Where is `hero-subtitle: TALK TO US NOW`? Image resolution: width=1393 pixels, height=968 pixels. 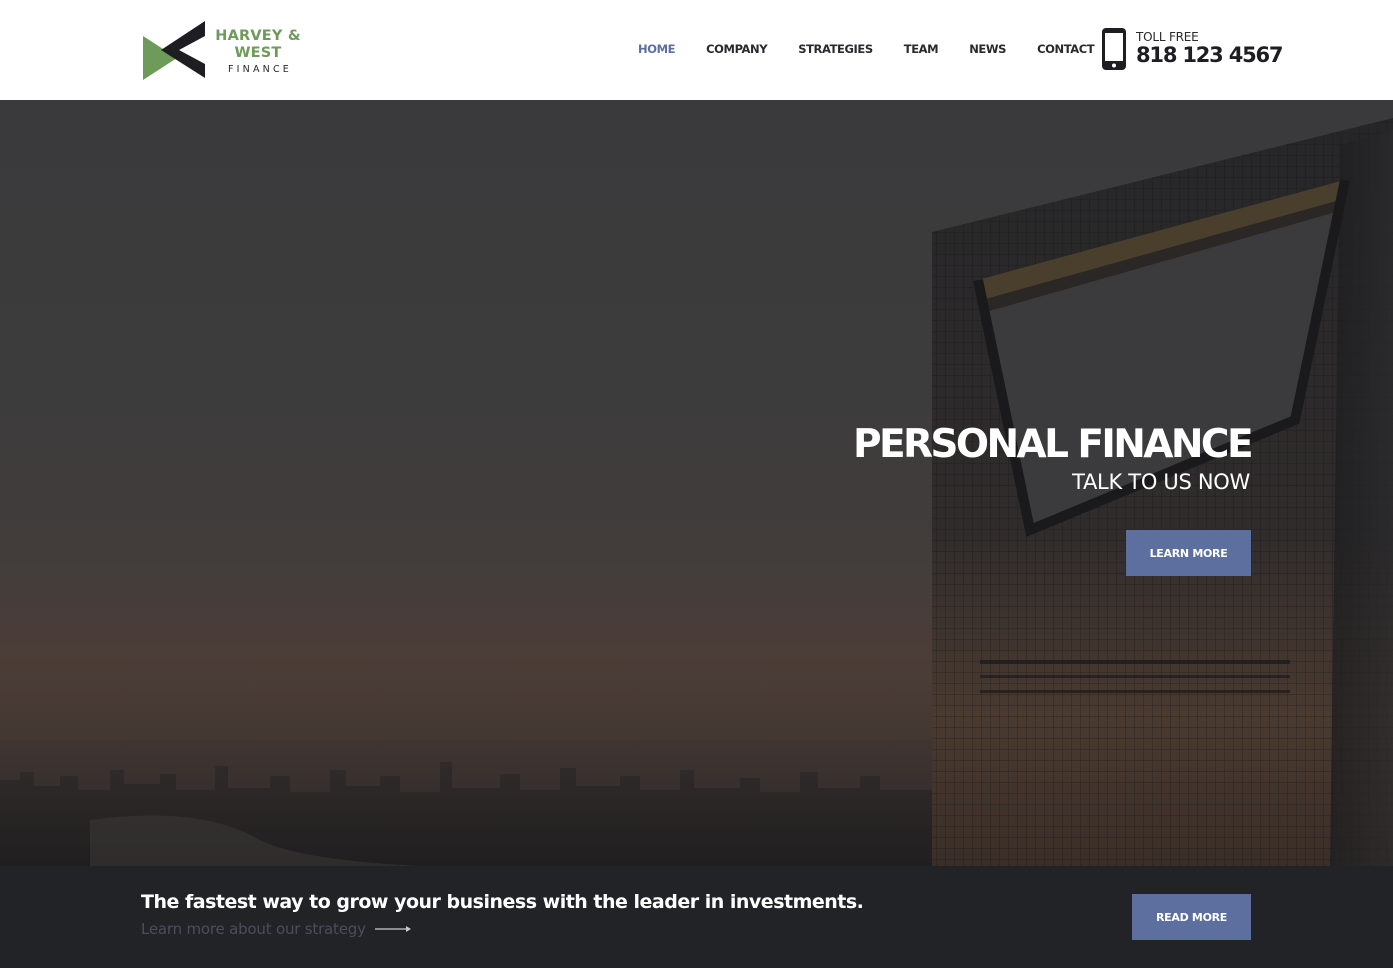
hero-subtitle: TALK TO US NOW is located at coordinates (1161, 482).